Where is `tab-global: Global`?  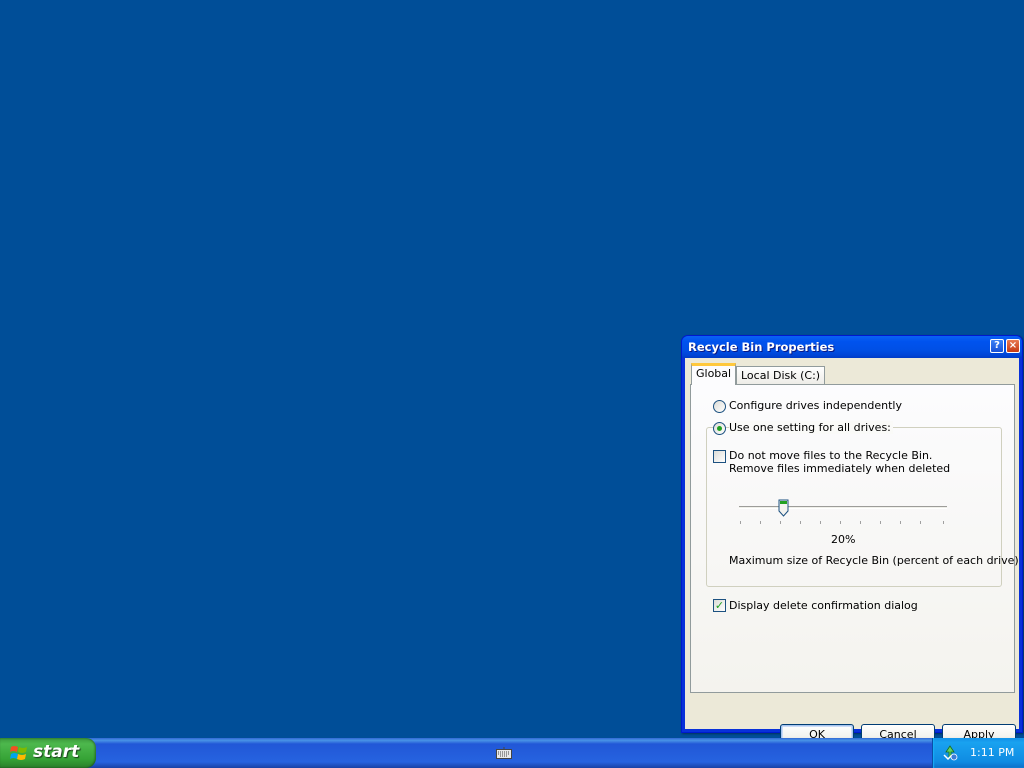
tab-global: Global is located at coordinates (714, 374).